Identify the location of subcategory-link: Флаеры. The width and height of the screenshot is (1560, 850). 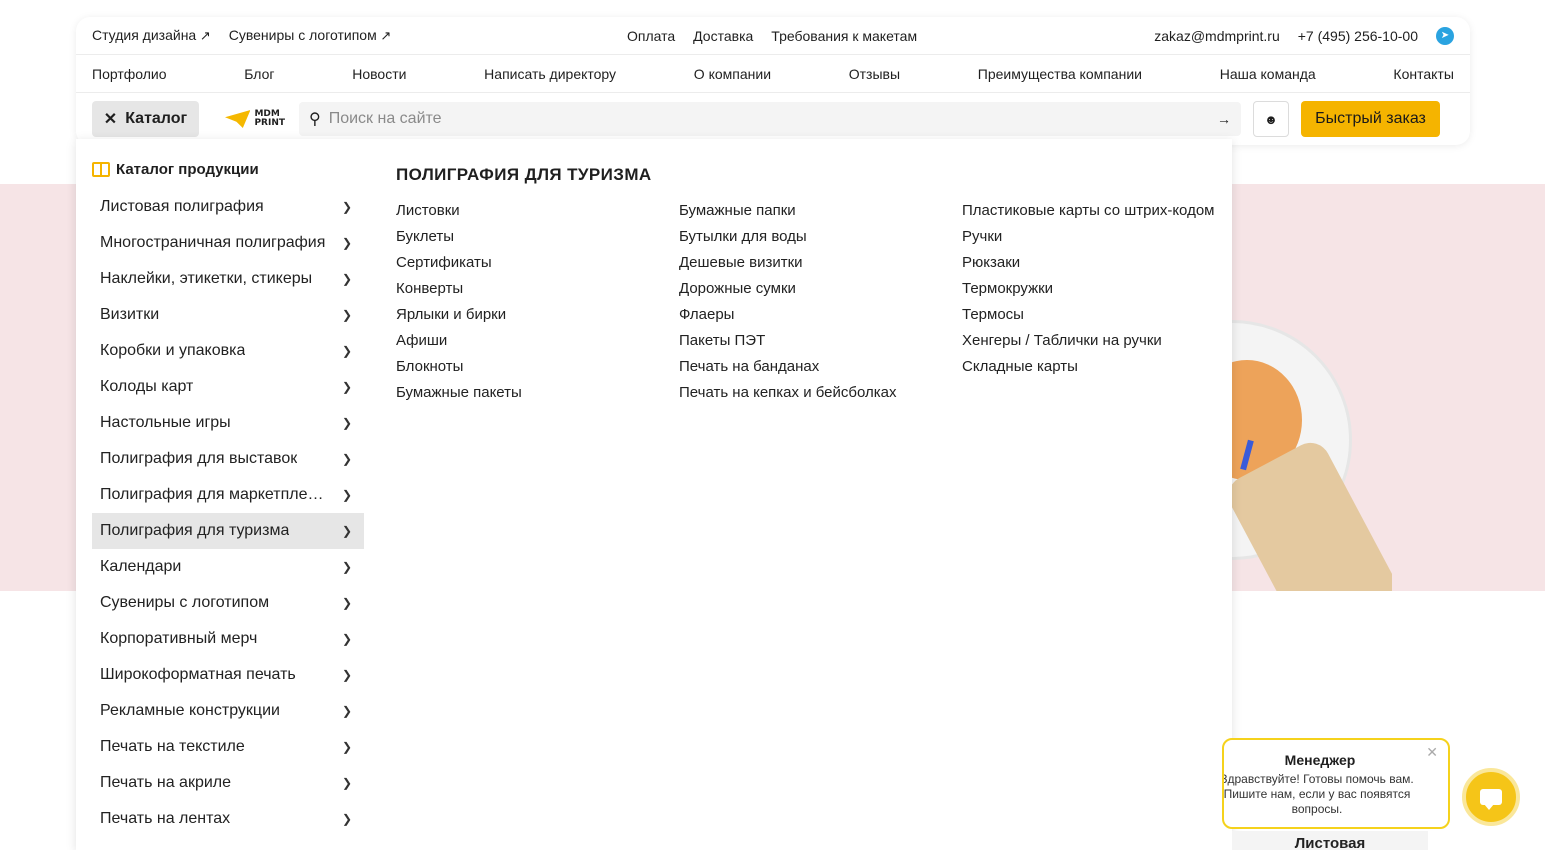
(820, 315).